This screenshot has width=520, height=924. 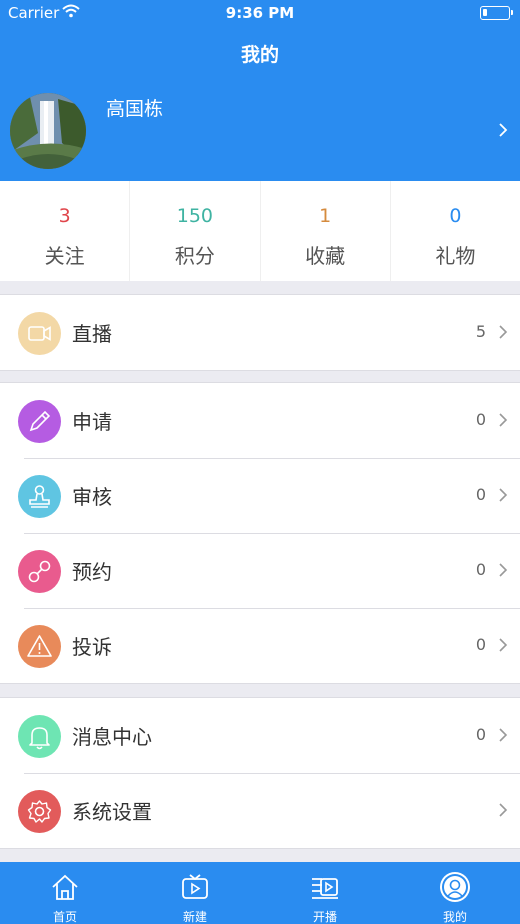 I want to click on bell-icon, so click(x=39, y=736).